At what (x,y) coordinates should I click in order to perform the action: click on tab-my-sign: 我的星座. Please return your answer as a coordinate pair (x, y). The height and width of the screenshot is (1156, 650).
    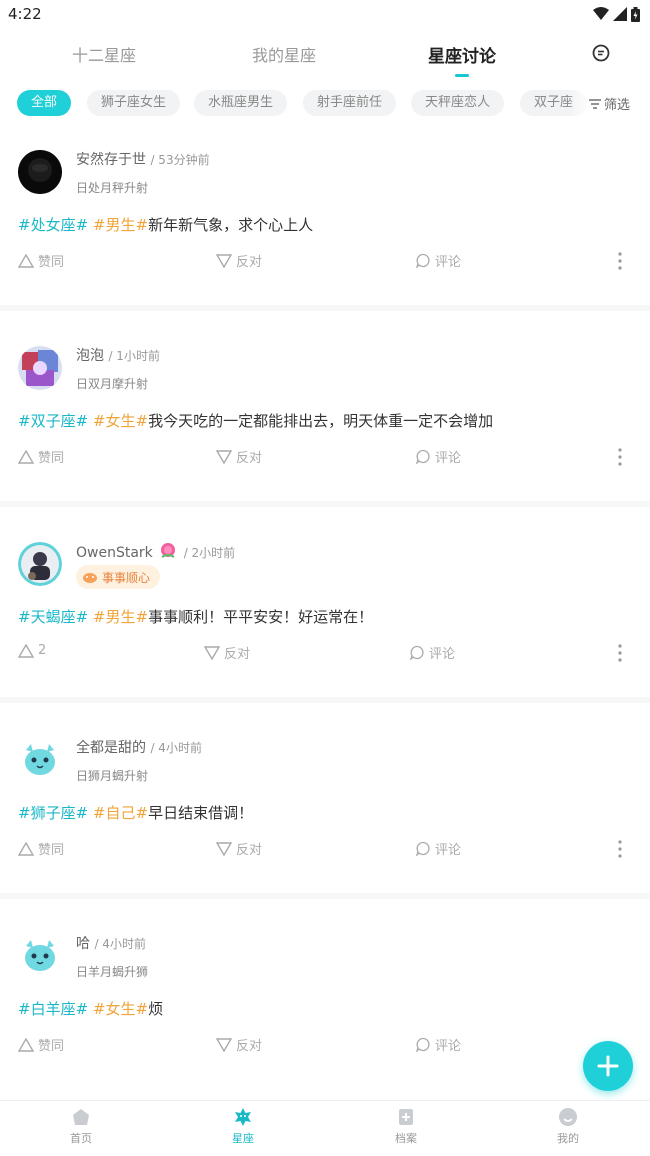
    Looking at the image, I should click on (284, 54).